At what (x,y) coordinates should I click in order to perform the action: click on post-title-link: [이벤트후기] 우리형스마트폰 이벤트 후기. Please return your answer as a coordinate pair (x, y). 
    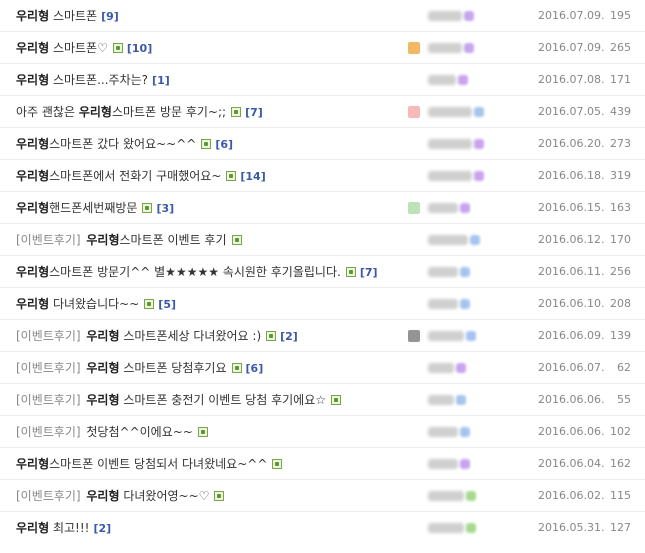
    Looking at the image, I should click on (121, 240).